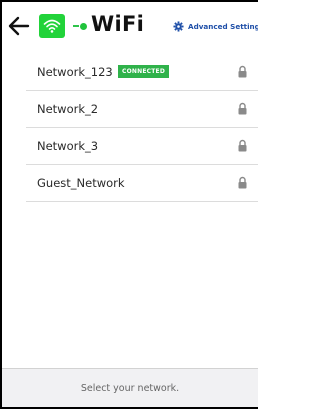  Describe the element at coordinates (80, 26) in the screenshot. I see `connection-indicator` at that location.